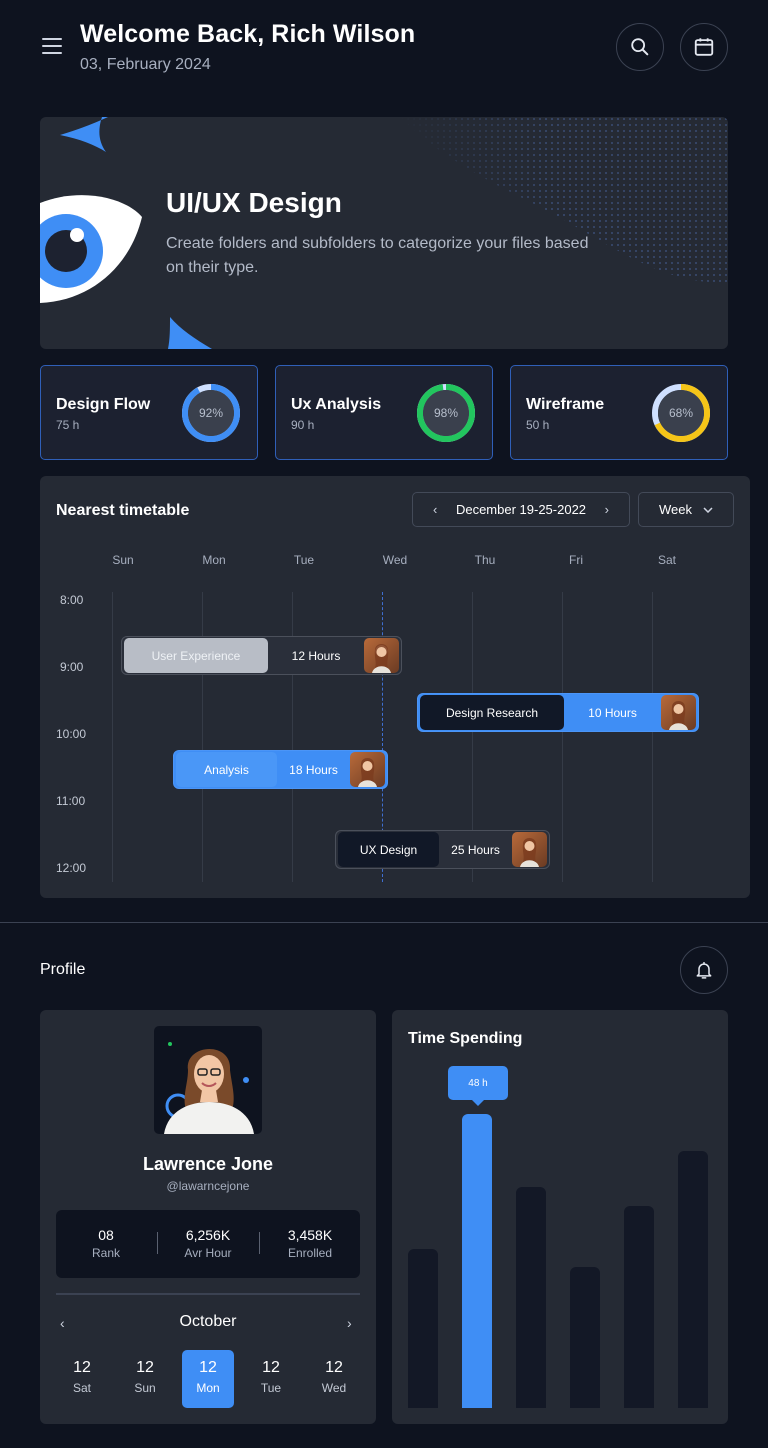 The height and width of the screenshot is (1448, 768). I want to click on day-header: Wed, so click(395, 560).